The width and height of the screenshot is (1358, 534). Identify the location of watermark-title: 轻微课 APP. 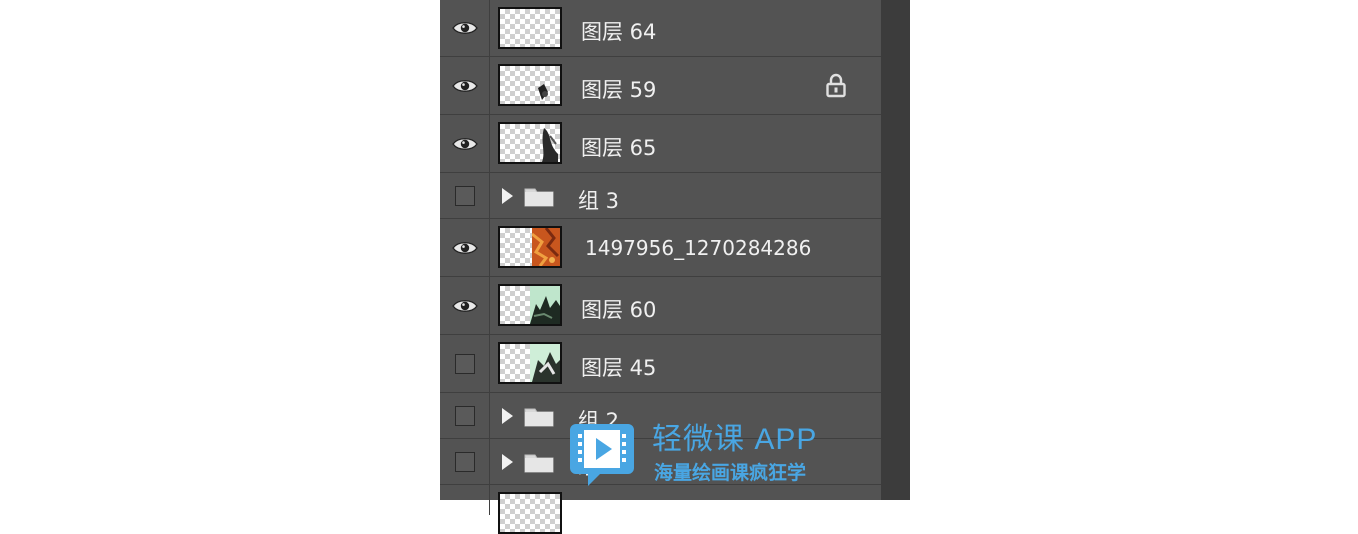
(735, 439).